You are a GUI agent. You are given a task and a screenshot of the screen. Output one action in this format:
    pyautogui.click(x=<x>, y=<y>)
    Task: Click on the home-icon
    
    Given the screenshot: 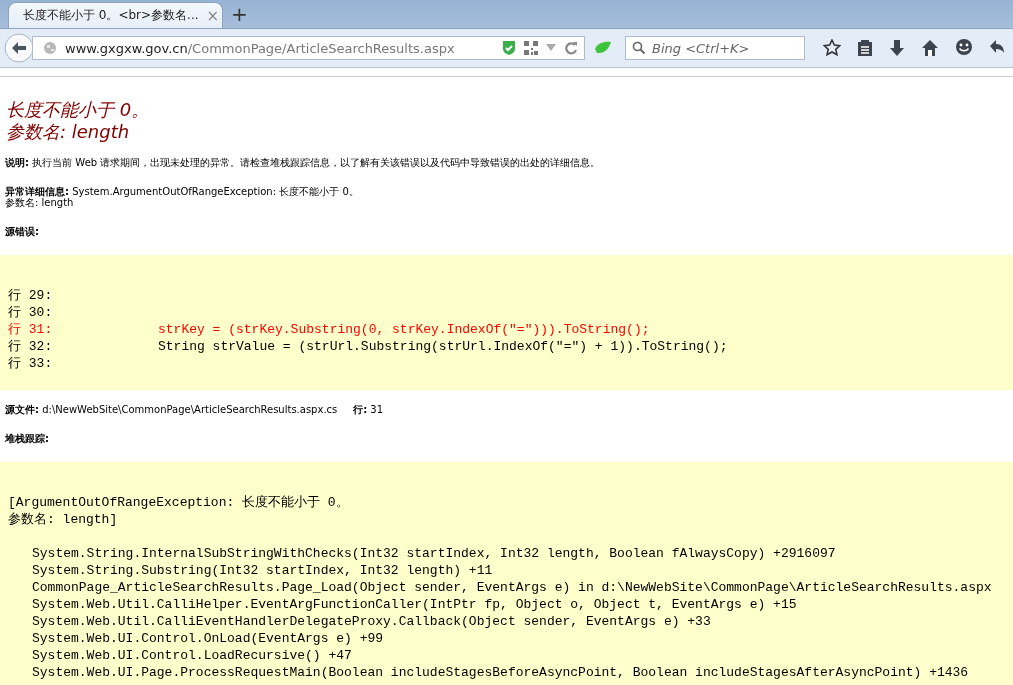 What is the action you would take?
    pyautogui.click(x=930, y=48)
    